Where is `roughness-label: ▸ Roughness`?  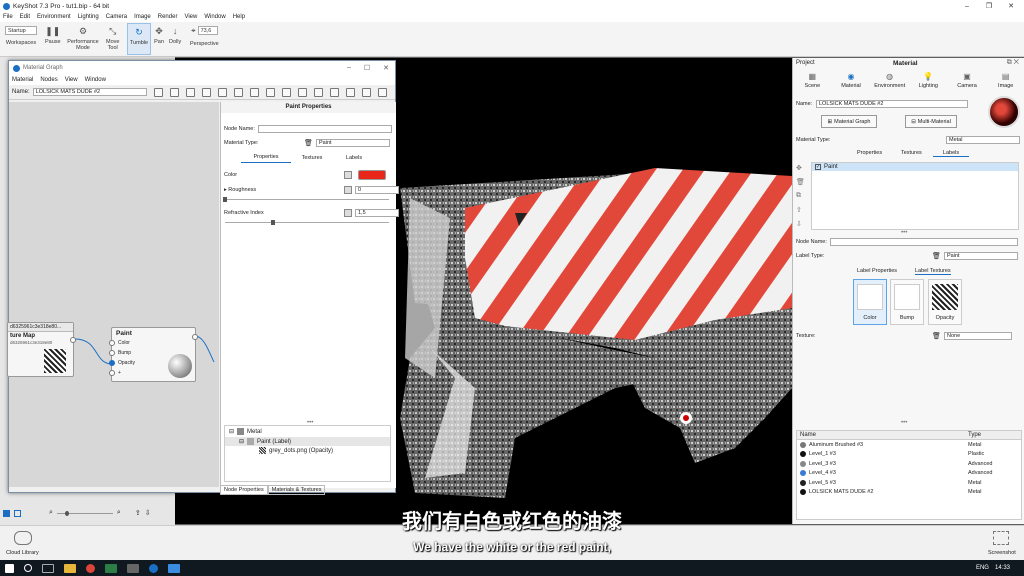 roughness-label: ▸ Roughness is located at coordinates (284, 190).